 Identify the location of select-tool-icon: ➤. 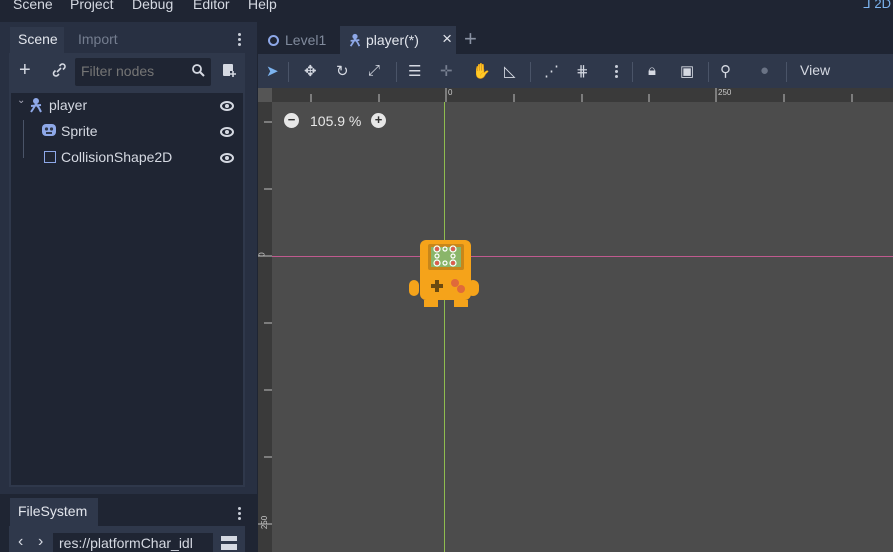
(272, 71).